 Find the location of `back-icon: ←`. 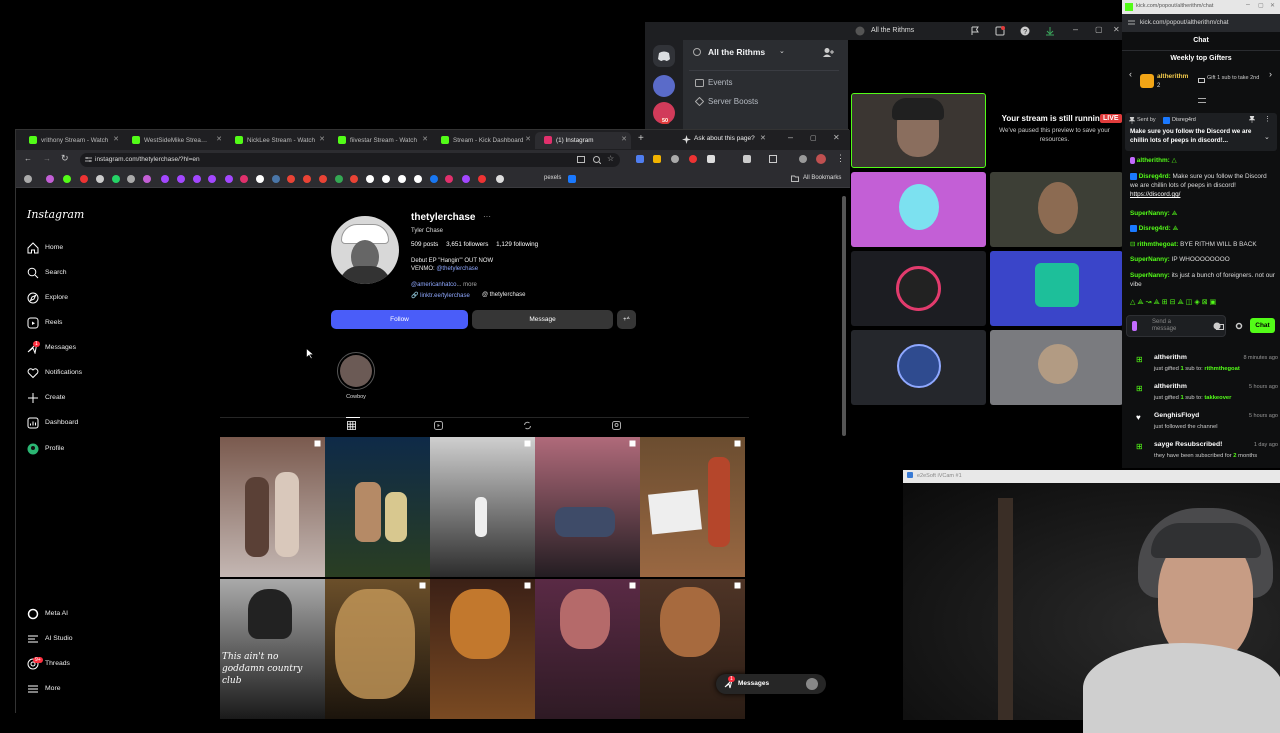

back-icon: ← is located at coordinates (28, 158).